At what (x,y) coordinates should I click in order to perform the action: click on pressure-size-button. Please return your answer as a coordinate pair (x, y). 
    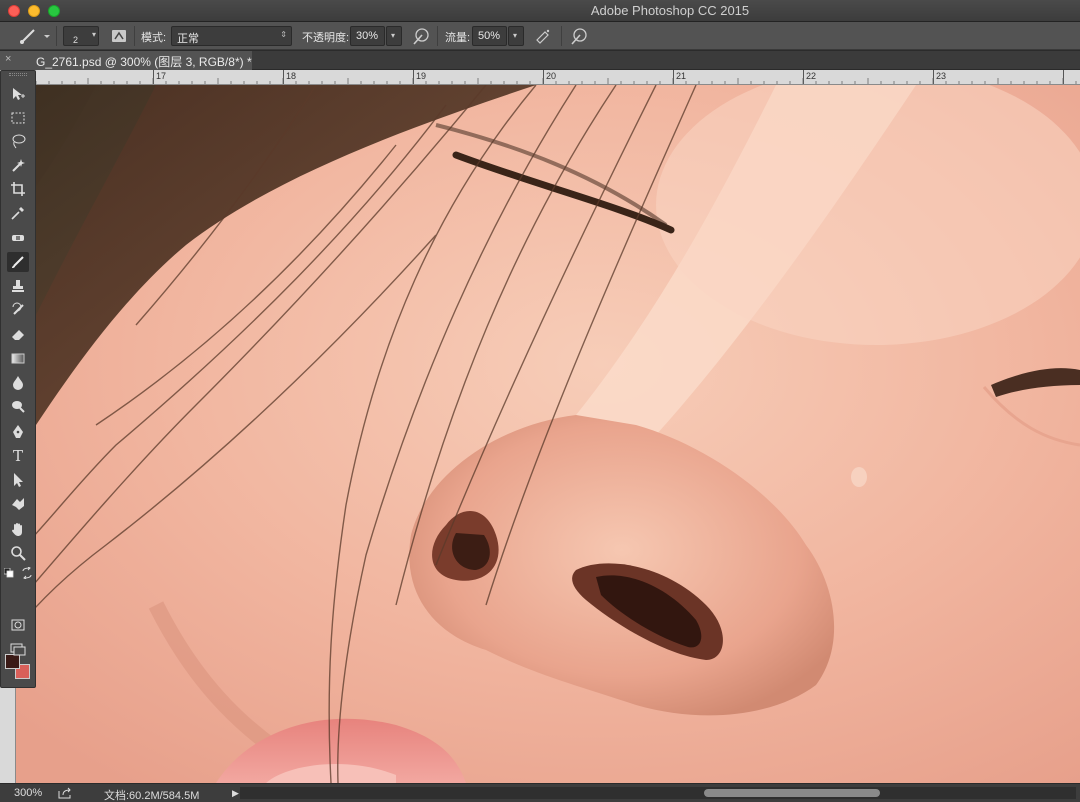
    Looking at the image, I should click on (579, 36).